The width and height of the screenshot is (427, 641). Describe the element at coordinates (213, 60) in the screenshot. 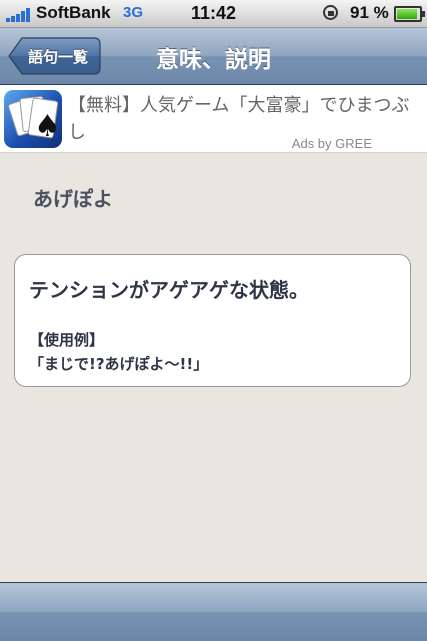

I see `page-title: 意味、説明` at that location.